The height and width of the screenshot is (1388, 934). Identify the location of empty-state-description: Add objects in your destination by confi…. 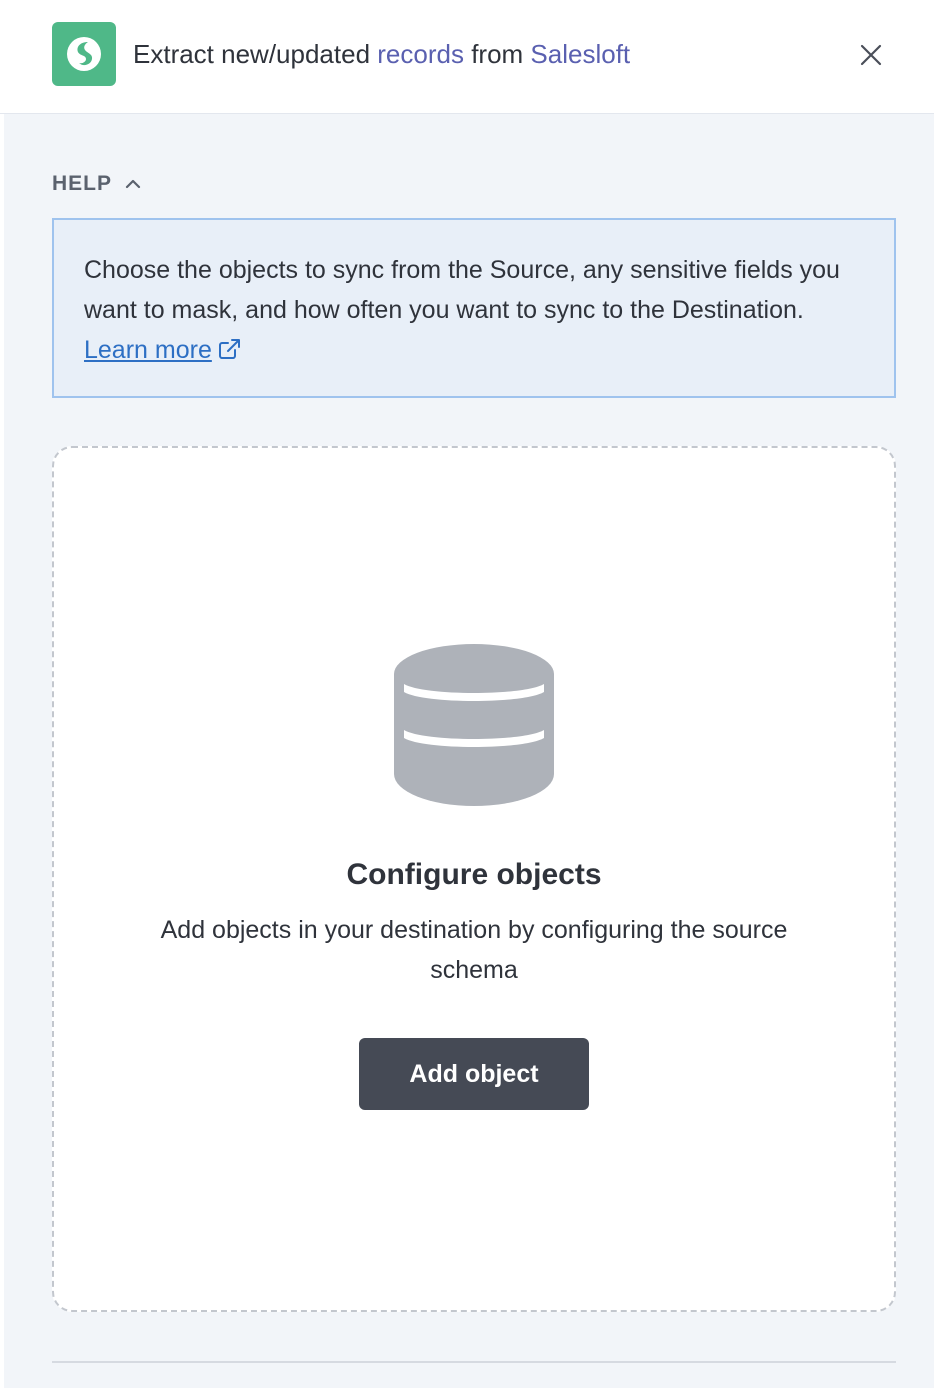
(474, 950).